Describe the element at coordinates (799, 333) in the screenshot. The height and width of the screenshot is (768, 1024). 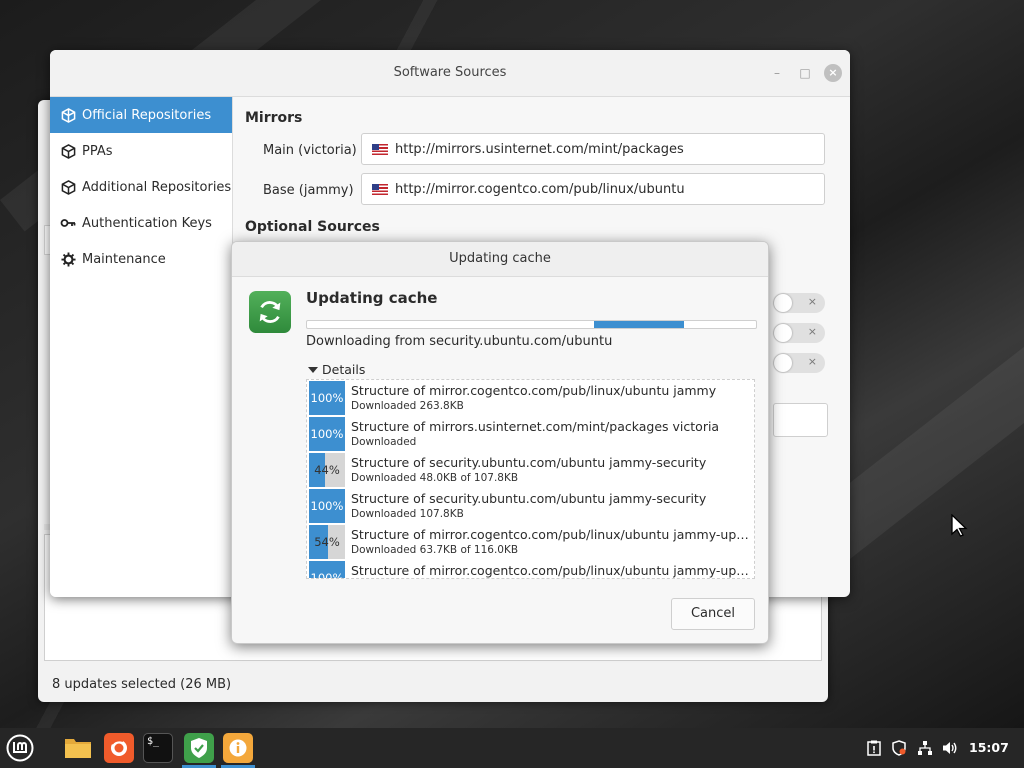
I see `debug-symbols-toggle: ×` at that location.